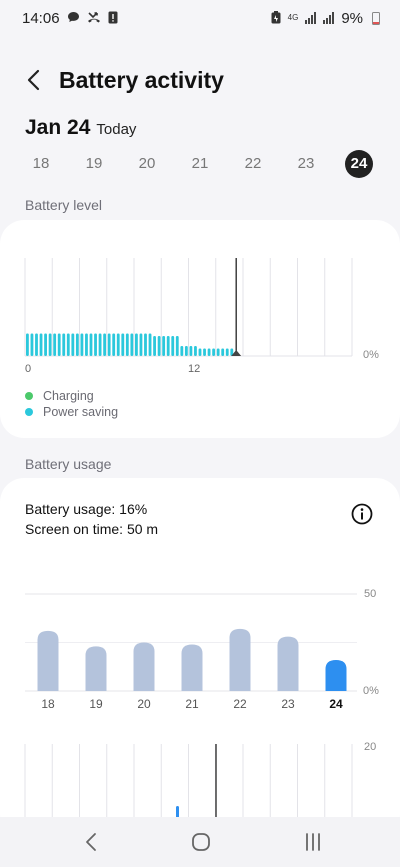 This screenshot has width=400, height=867. I want to click on legend-charging-label: Charging, so click(68, 396).